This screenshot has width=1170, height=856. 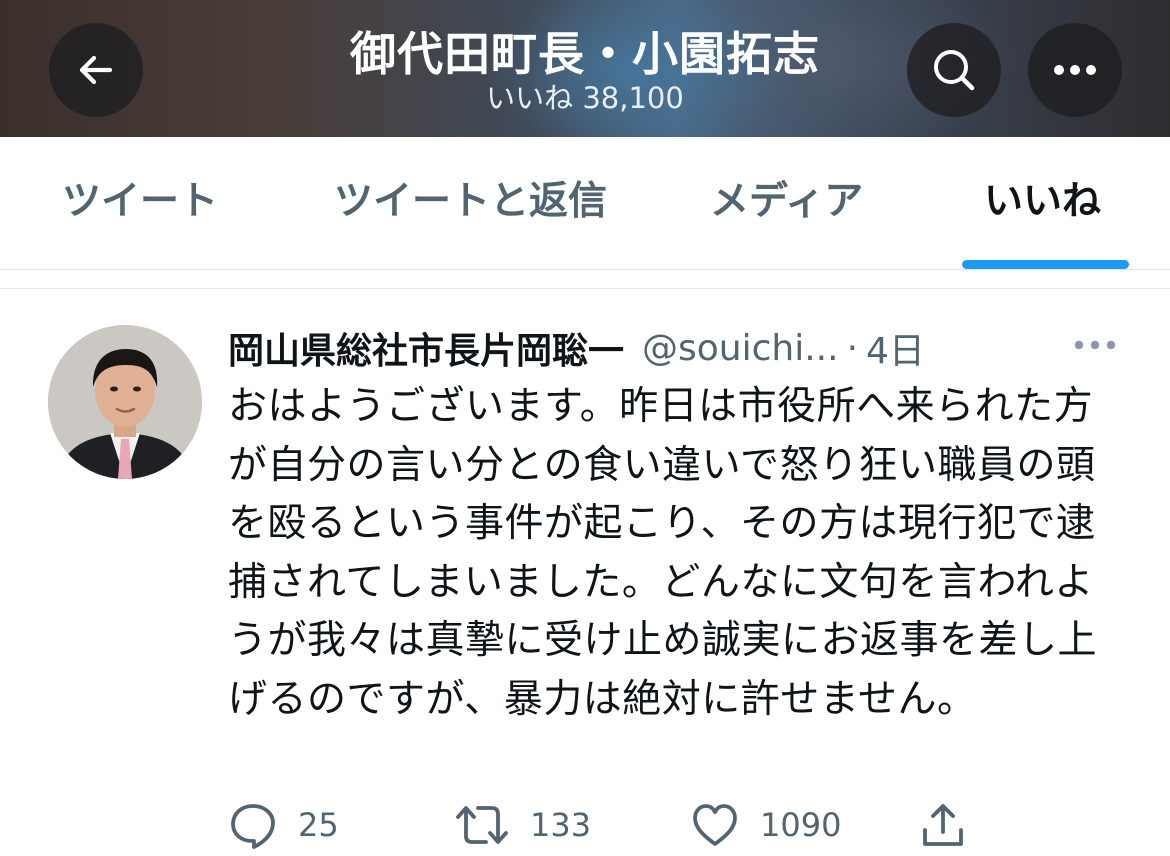 I want to click on reply-count: 25, so click(x=318, y=825).